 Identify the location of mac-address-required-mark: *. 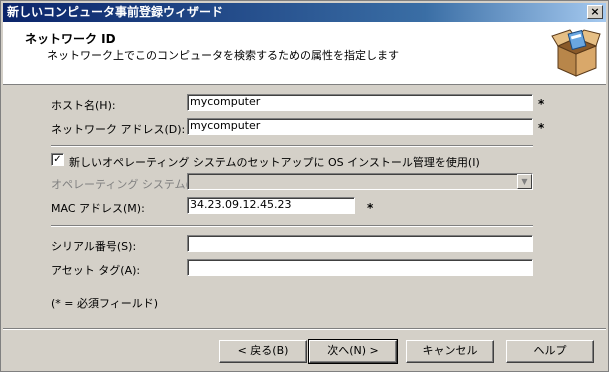
(370, 208).